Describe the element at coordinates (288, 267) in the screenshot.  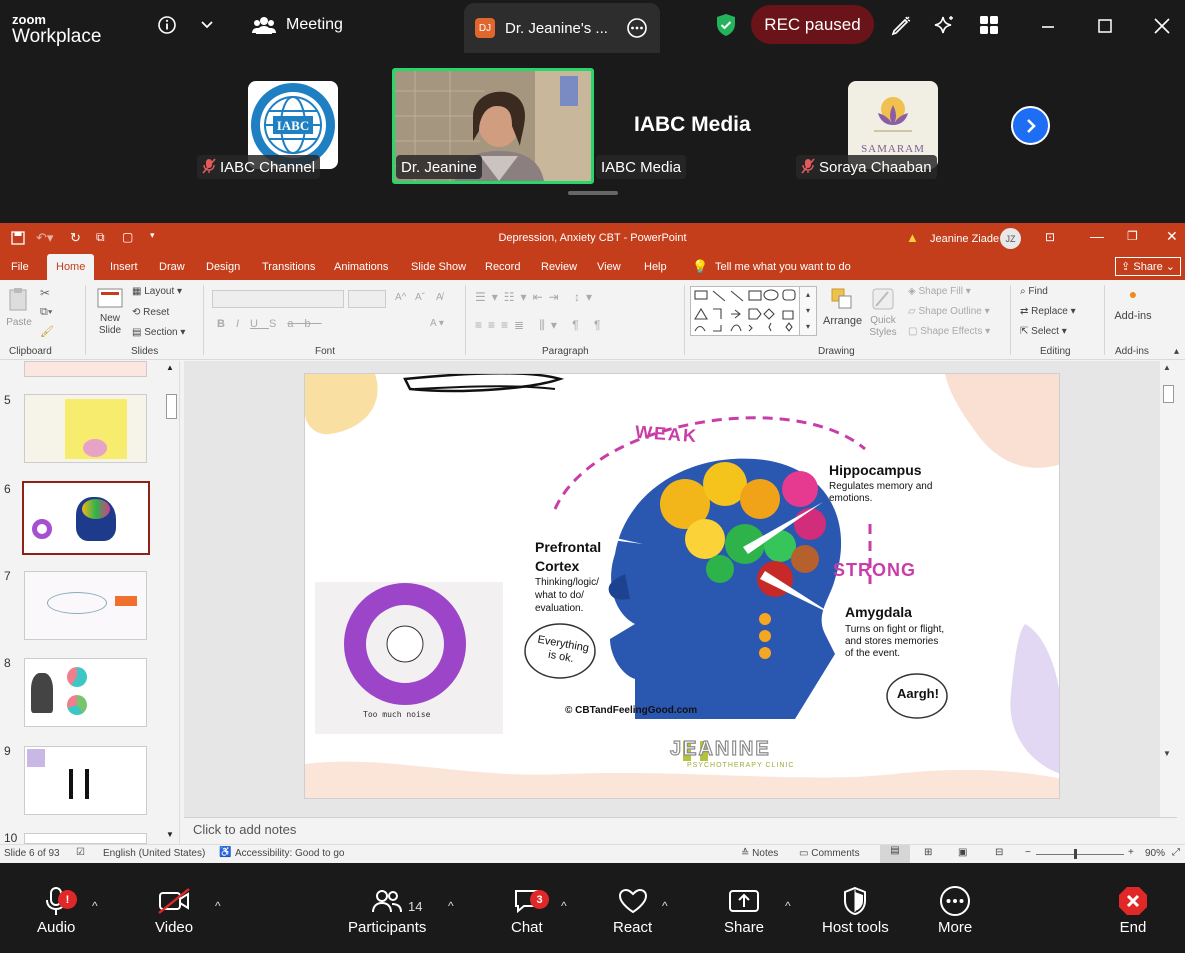
I see `tab-transitions: Transitions` at that location.